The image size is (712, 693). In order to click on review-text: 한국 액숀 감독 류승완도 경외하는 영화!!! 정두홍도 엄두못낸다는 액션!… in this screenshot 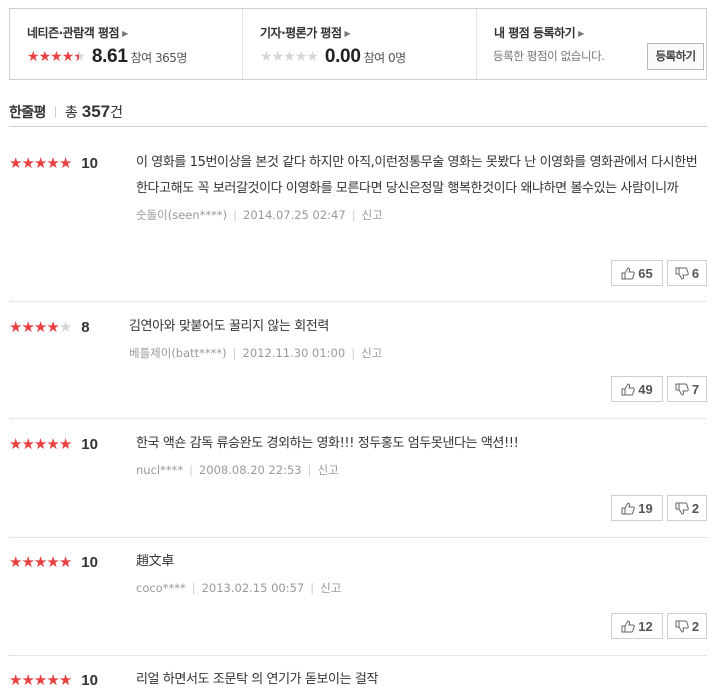, I will do `click(327, 443)`.